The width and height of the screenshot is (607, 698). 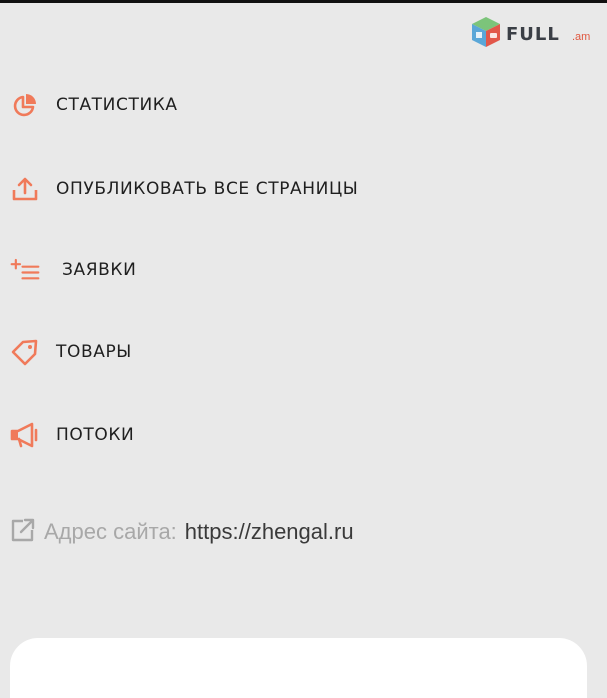 I want to click on site-address-label: Адрес сайта:, so click(x=110, y=531).